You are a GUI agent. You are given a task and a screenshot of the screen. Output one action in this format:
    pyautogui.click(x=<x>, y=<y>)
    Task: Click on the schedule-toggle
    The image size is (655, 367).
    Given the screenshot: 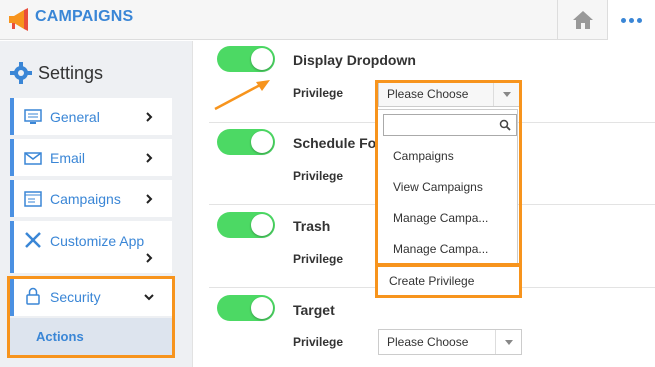 What is the action you would take?
    pyautogui.click(x=246, y=142)
    